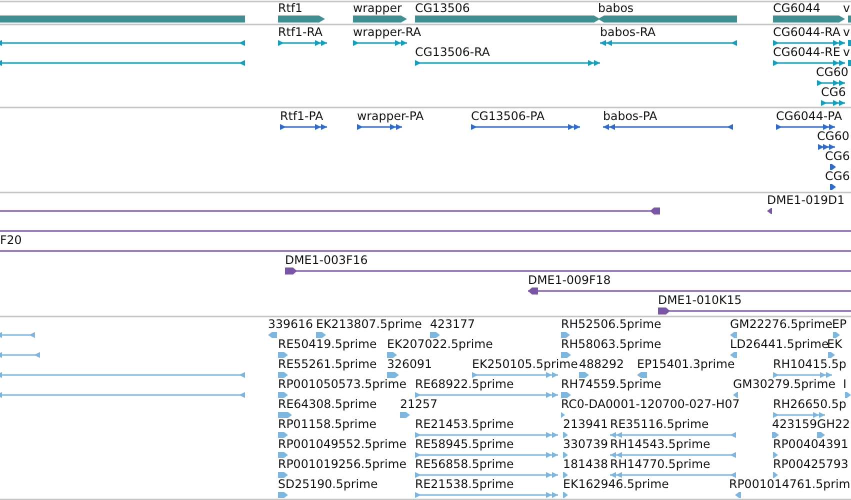 This screenshot has height=500, width=851. I want to click on est-label: RE50419.5prime, so click(327, 344).